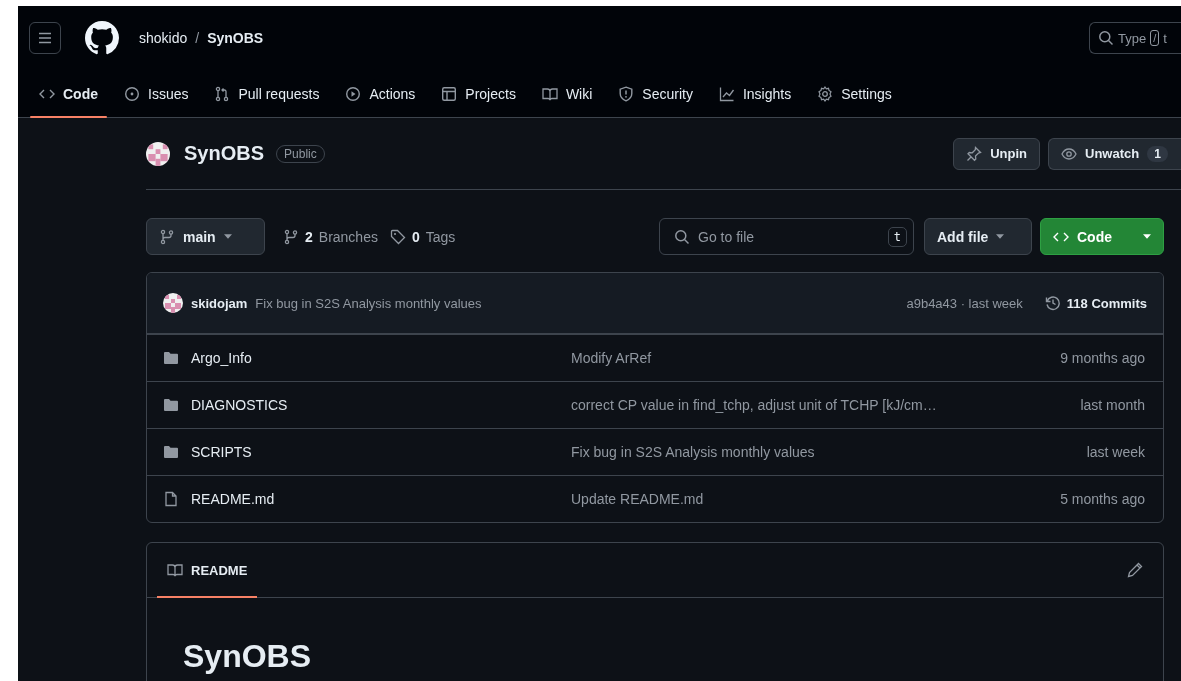 The height and width of the screenshot is (681, 1181). Describe the element at coordinates (132, 93) in the screenshot. I see `issue-icon` at that location.